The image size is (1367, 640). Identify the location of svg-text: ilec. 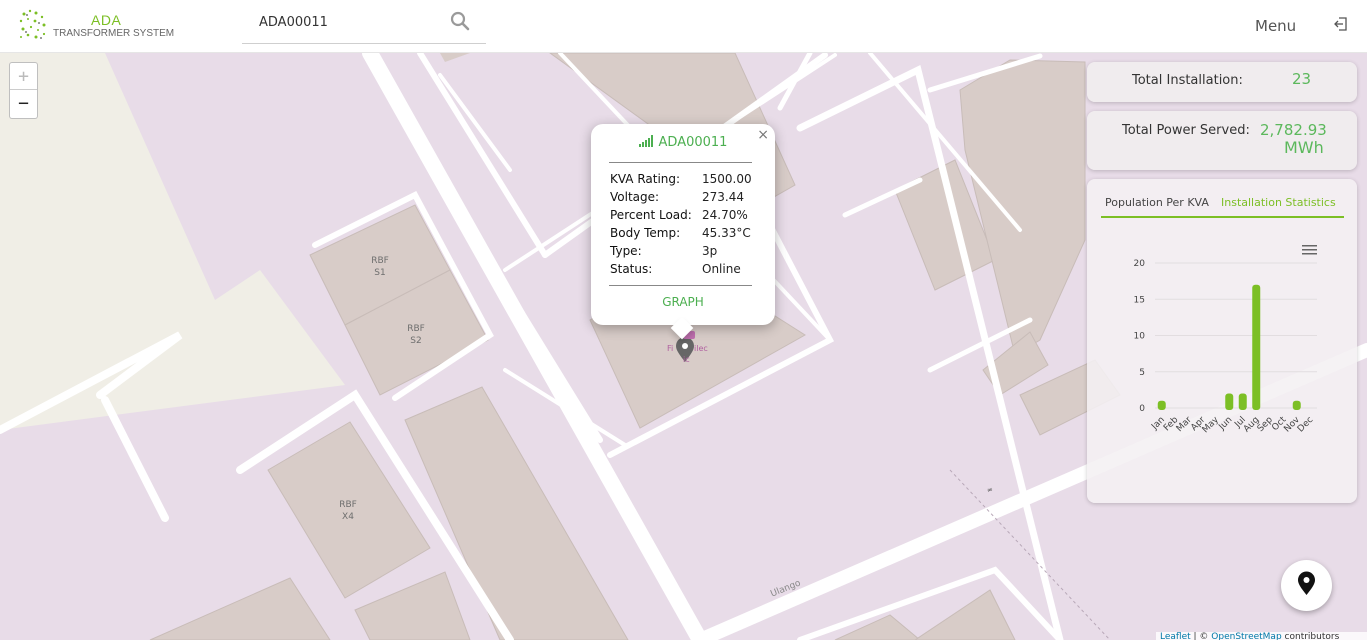
(701, 348).